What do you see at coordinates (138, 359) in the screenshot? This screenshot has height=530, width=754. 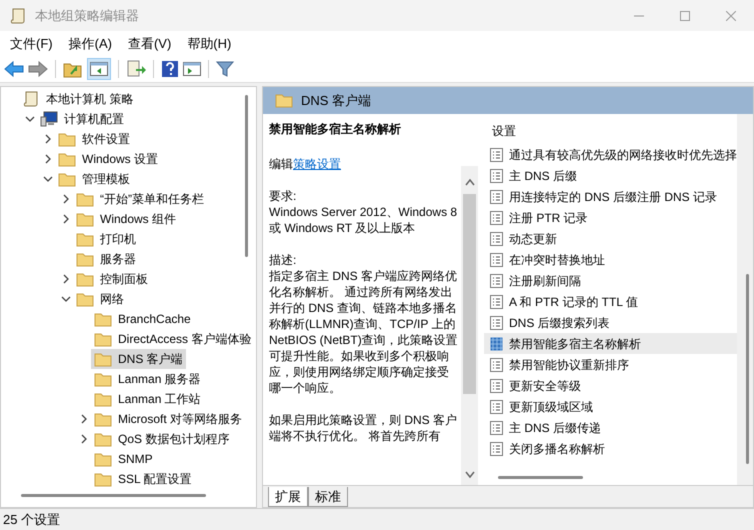 I see `tree-item: DNS 客户端` at bounding box center [138, 359].